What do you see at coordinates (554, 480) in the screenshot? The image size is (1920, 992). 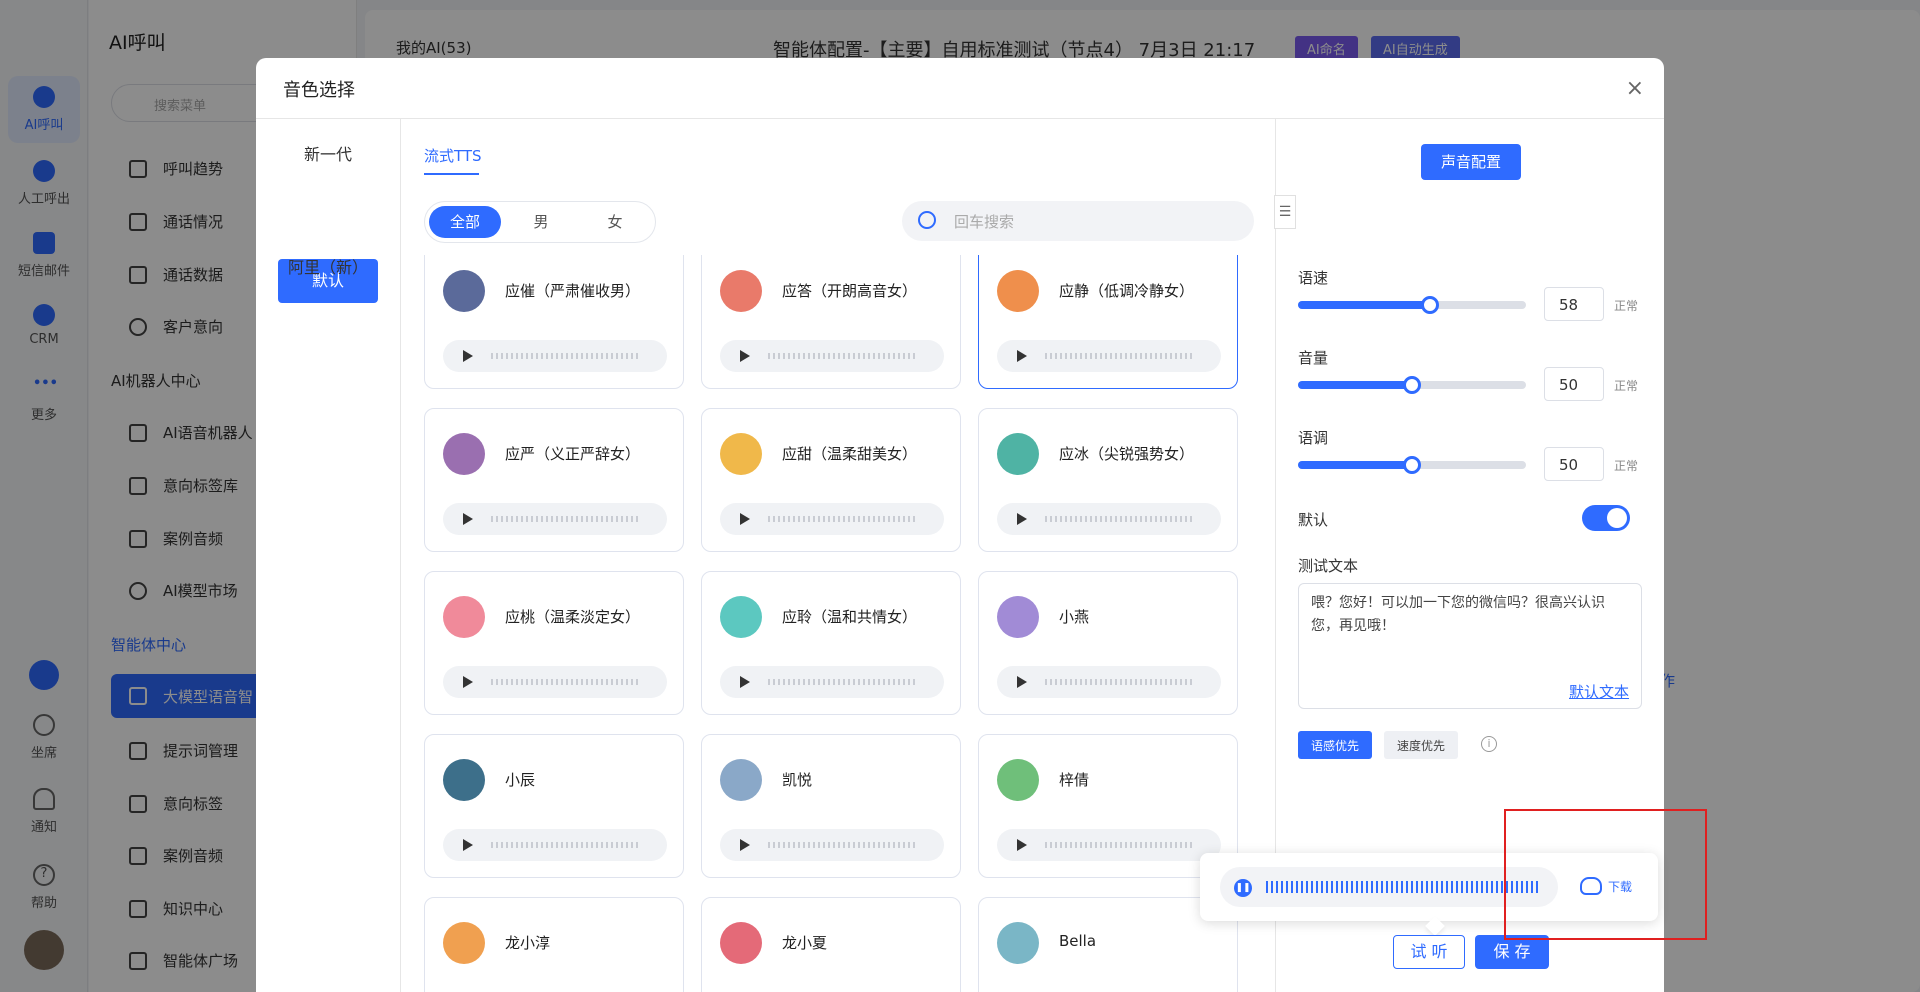 I see `voice-card: 应严（义正严辞女）` at bounding box center [554, 480].